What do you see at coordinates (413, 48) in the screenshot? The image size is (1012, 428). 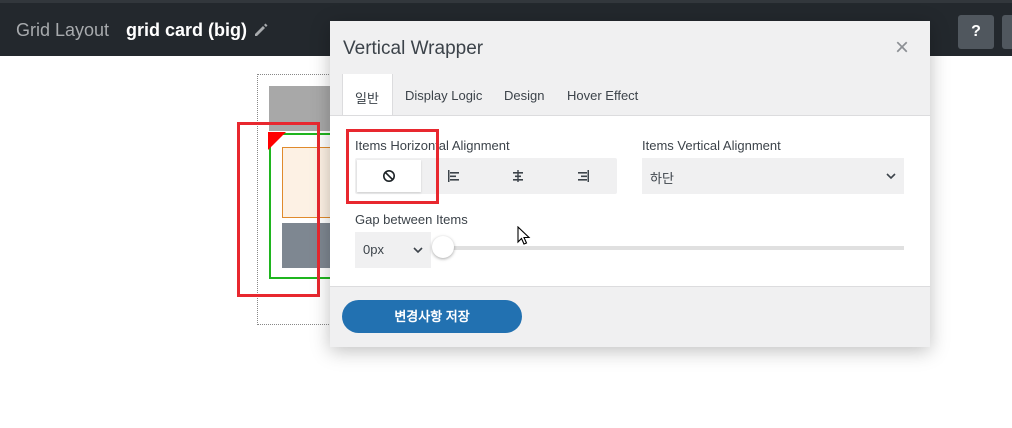 I see `dialog-title: Vertical Wrapper` at bounding box center [413, 48].